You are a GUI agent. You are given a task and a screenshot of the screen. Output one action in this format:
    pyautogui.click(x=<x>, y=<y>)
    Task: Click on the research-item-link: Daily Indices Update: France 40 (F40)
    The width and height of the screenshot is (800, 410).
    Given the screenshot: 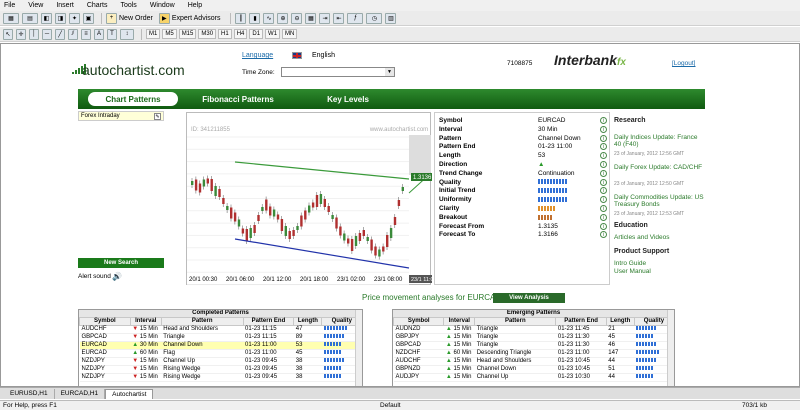 What is the action you would take?
    pyautogui.click(x=660, y=141)
    